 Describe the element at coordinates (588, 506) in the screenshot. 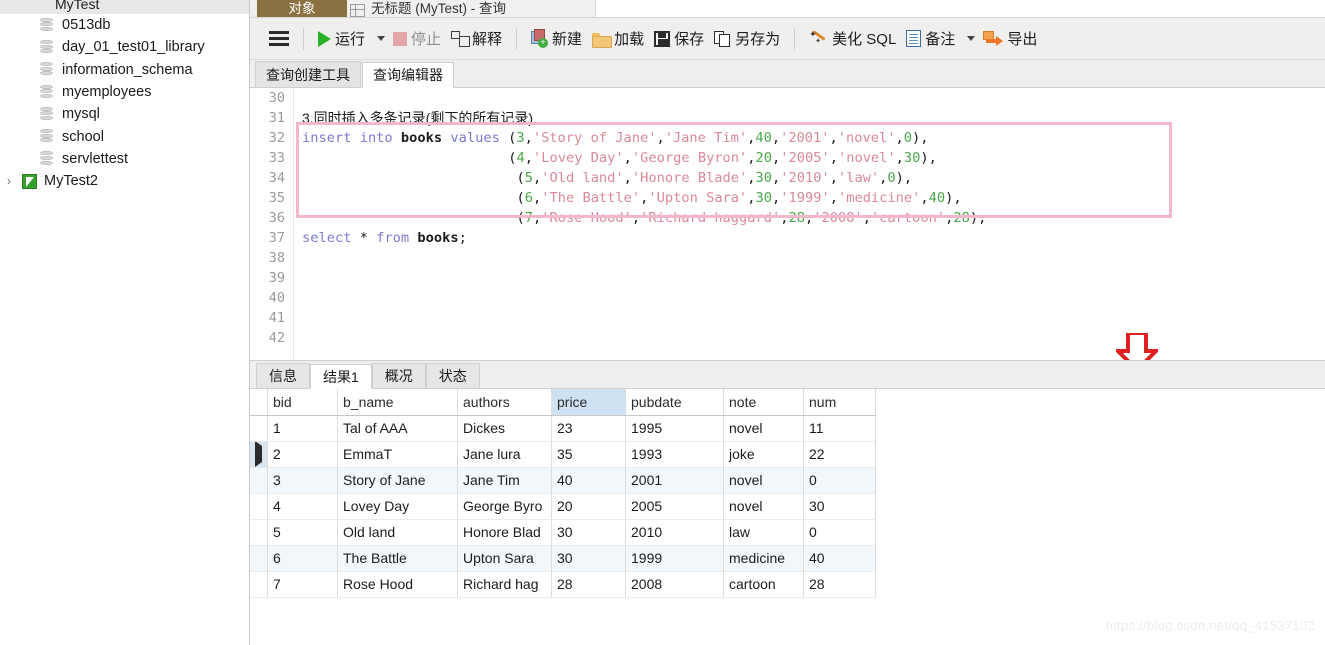

I see `grid-cell-price: 20` at that location.